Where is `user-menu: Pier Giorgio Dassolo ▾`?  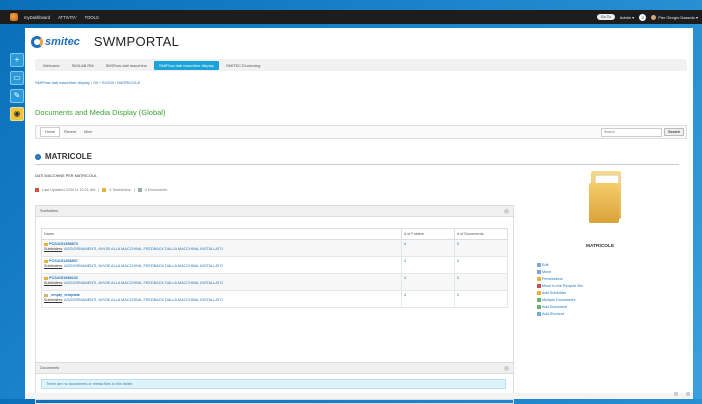 user-menu: Pier Giorgio Dassolo ▾ is located at coordinates (674, 17).